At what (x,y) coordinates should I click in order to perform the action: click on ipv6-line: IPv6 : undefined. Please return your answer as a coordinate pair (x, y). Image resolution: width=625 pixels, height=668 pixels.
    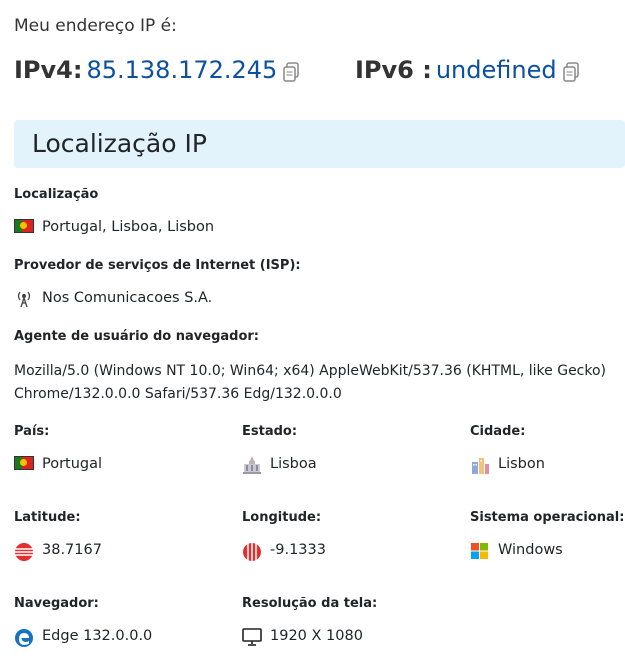
    Looking at the image, I should click on (467, 70).